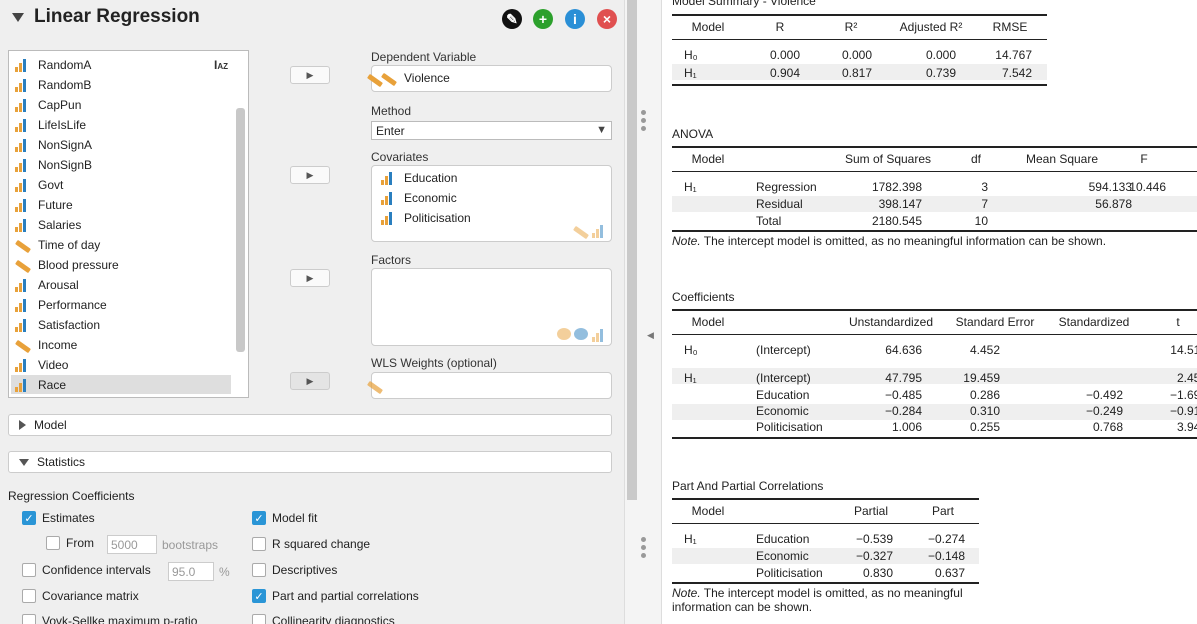  I want to click on variable-list-scrollbar, so click(240, 230).